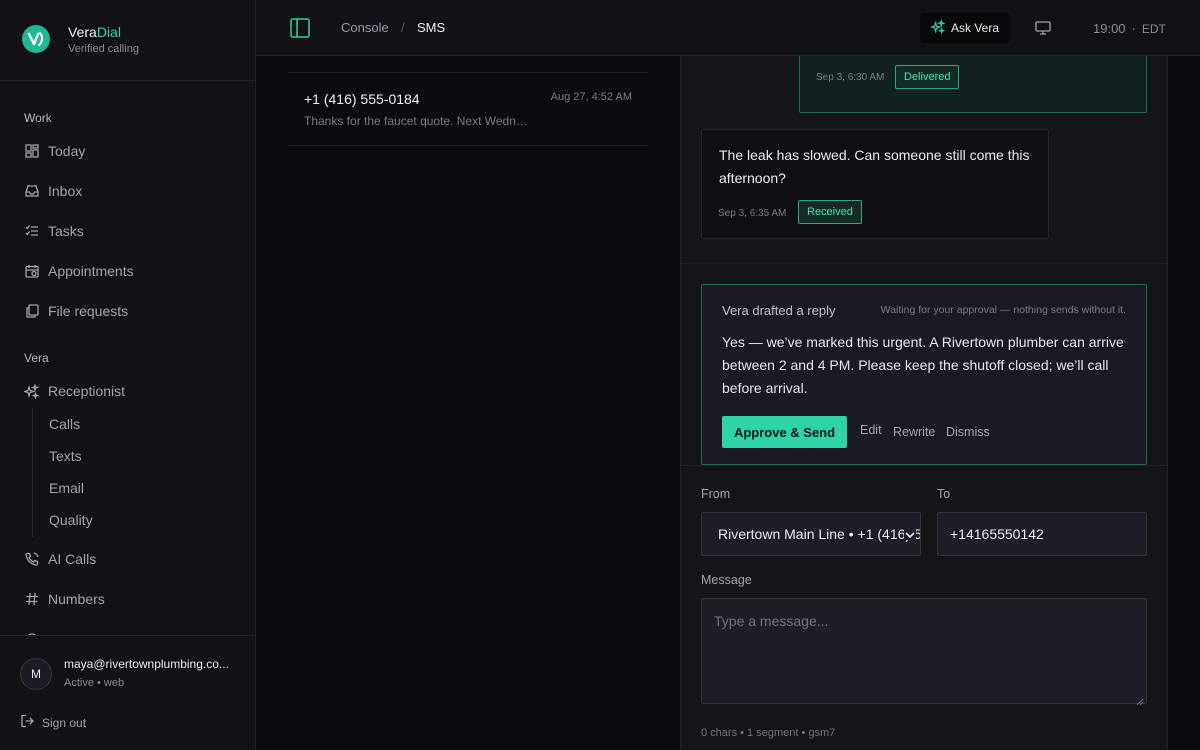 This screenshot has height=750, width=1200. I want to click on files-icon, so click(31, 311).